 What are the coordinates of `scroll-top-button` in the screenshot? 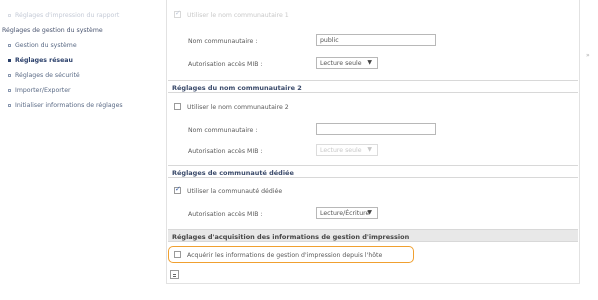 It's located at (174, 274).